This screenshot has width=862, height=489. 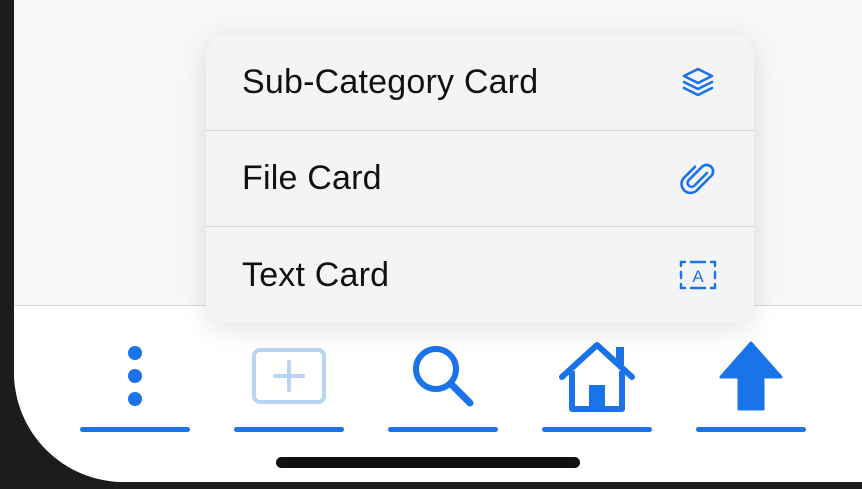 What do you see at coordinates (597, 429) in the screenshot?
I see `tab-home-underline` at bounding box center [597, 429].